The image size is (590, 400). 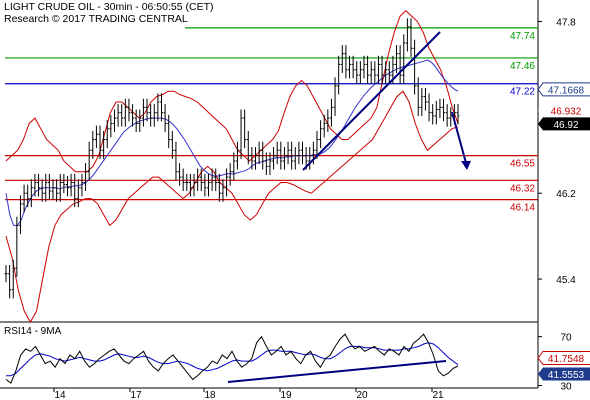 I want to click on y-tick-label-0: 45.4, so click(x=566, y=280).